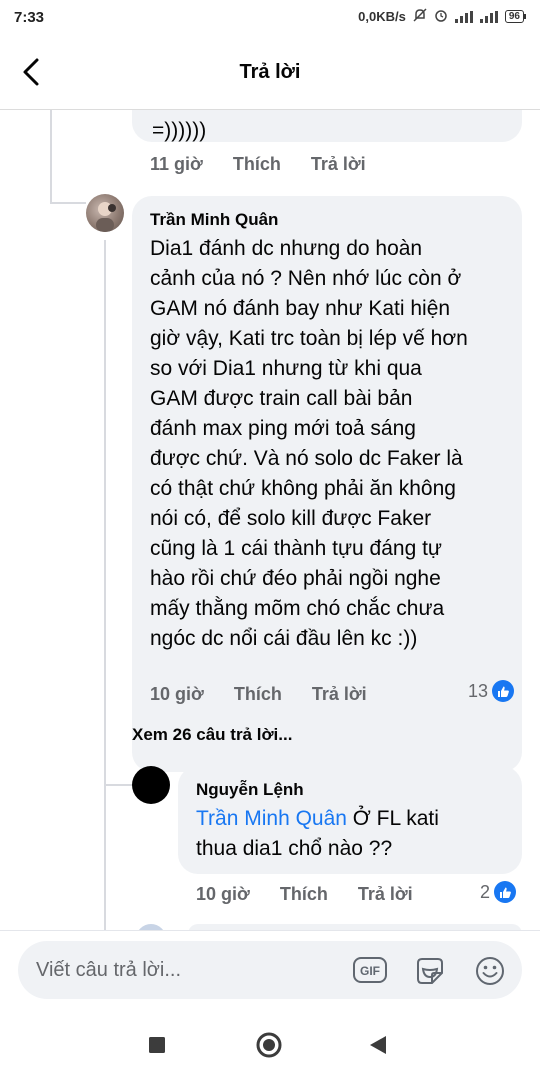  I want to click on comment-line: GAM được train call bài bản, so click(281, 398).